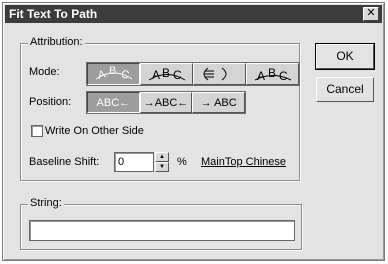  What do you see at coordinates (53, 14) in the screenshot?
I see `dialog-title: Fit Text To Path` at bounding box center [53, 14].